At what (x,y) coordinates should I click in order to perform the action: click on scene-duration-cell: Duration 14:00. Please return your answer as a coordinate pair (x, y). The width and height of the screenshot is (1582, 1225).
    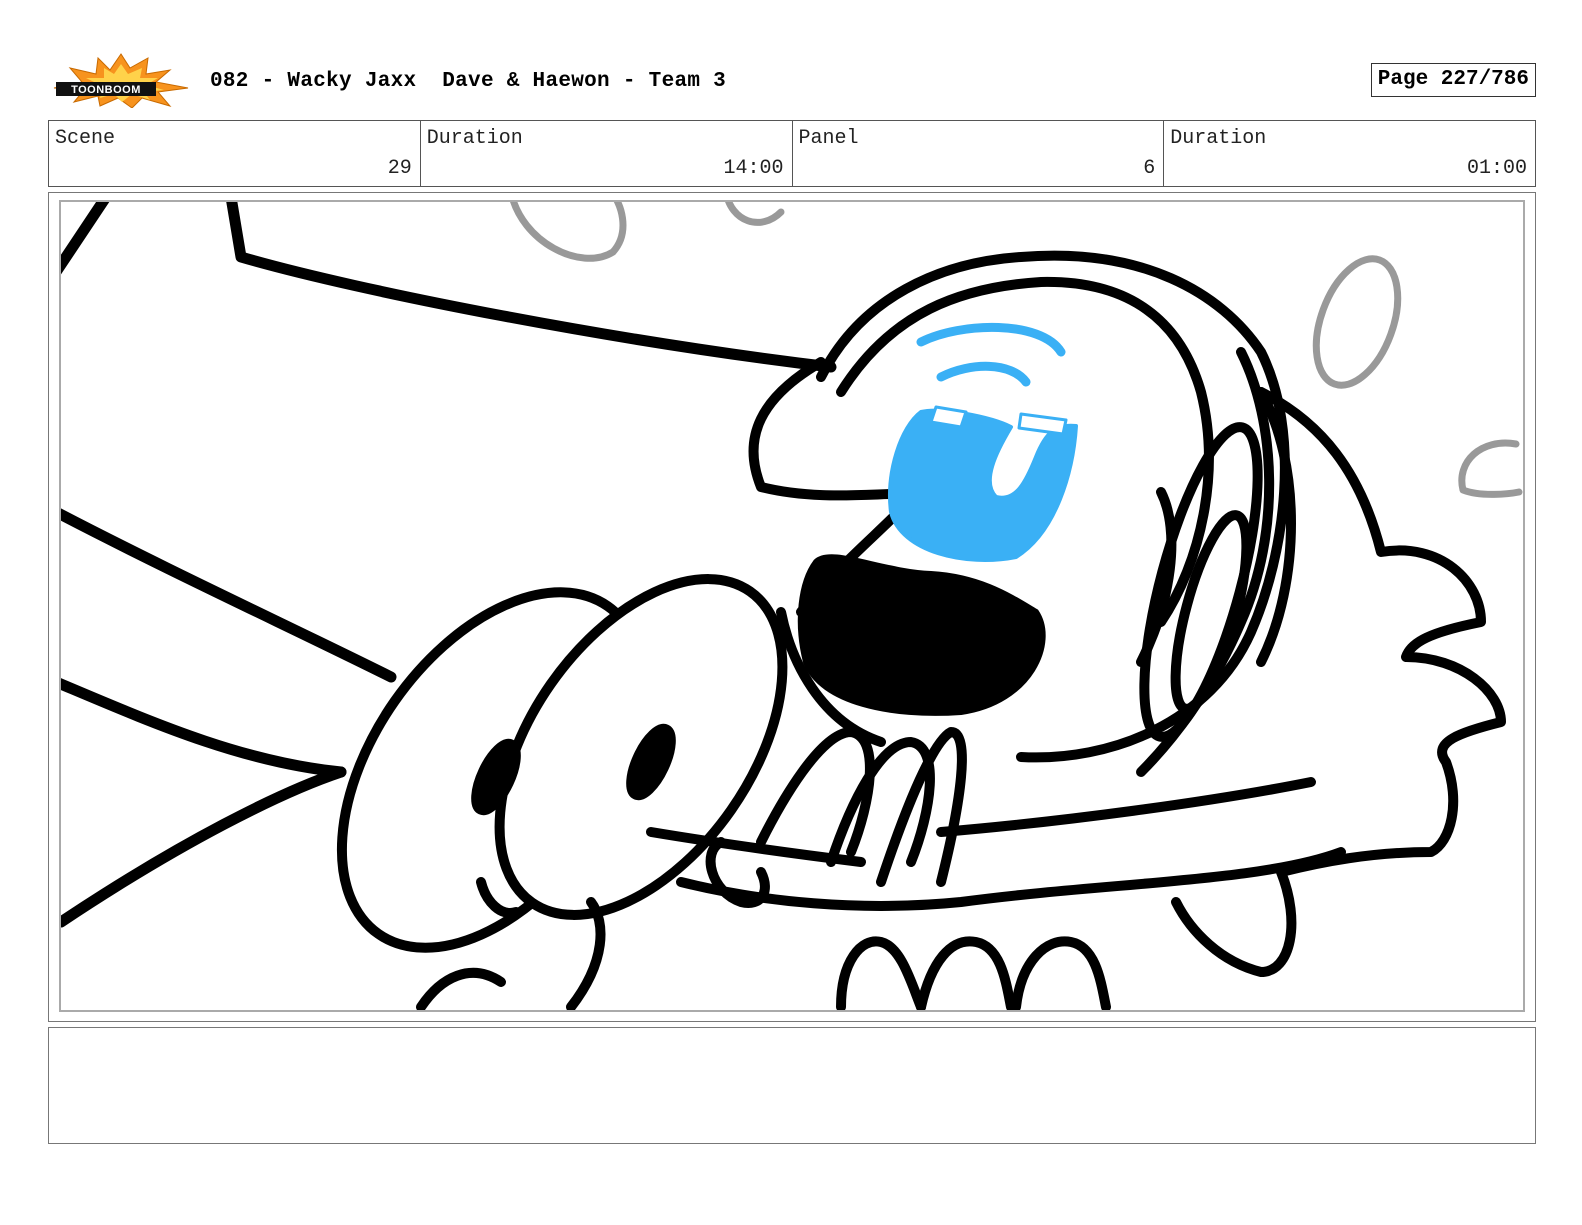
    Looking at the image, I should click on (605, 153).